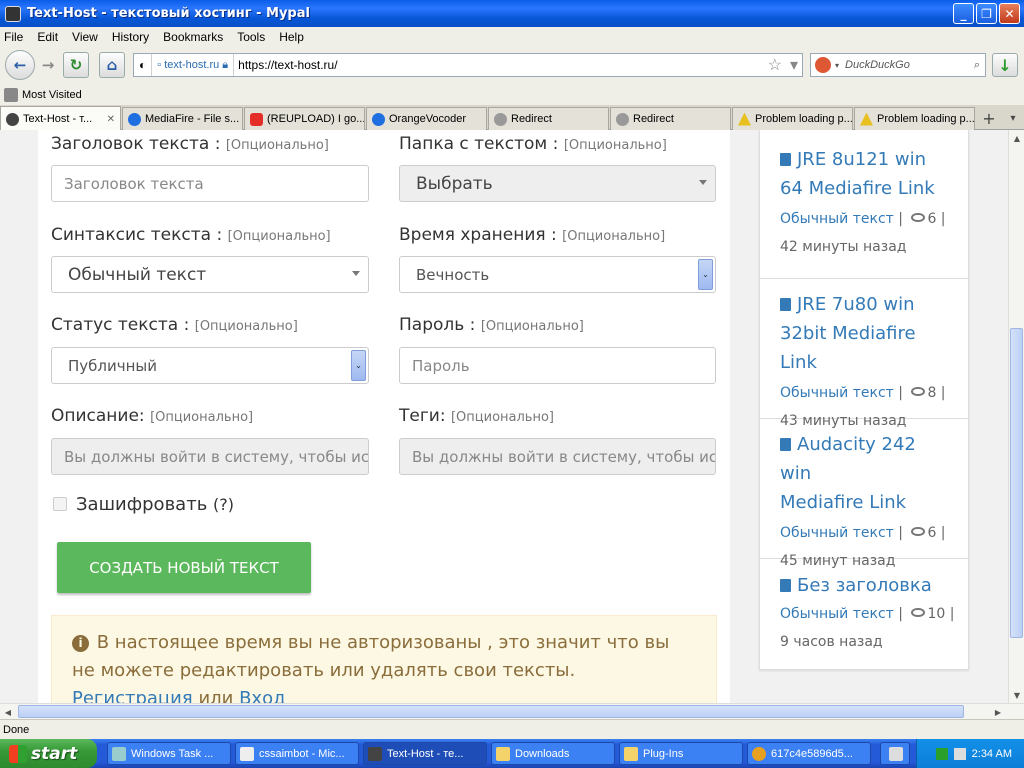 The image size is (1024, 768). I want to click on most-visited-bookmark: Most Visited, so click(52, 95).